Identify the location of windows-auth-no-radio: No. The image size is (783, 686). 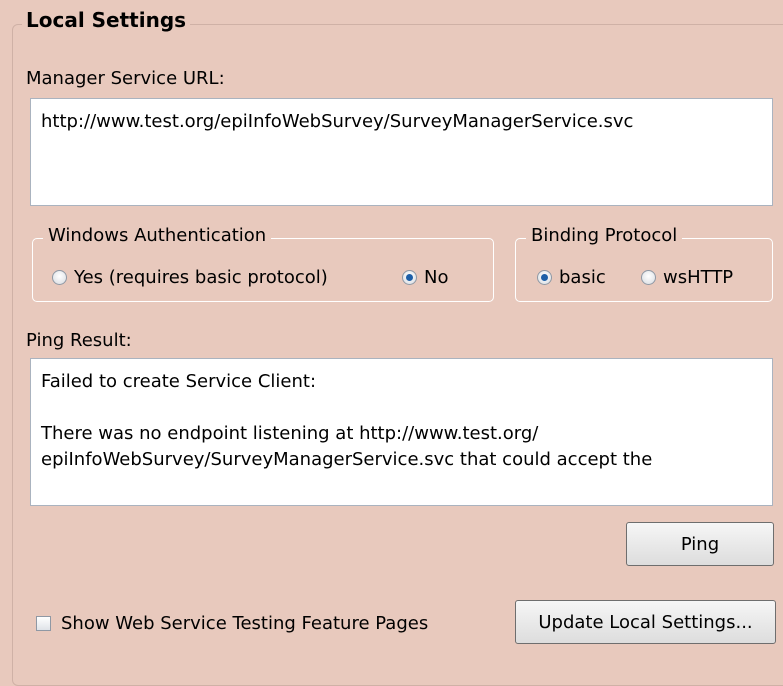
(425, 277).